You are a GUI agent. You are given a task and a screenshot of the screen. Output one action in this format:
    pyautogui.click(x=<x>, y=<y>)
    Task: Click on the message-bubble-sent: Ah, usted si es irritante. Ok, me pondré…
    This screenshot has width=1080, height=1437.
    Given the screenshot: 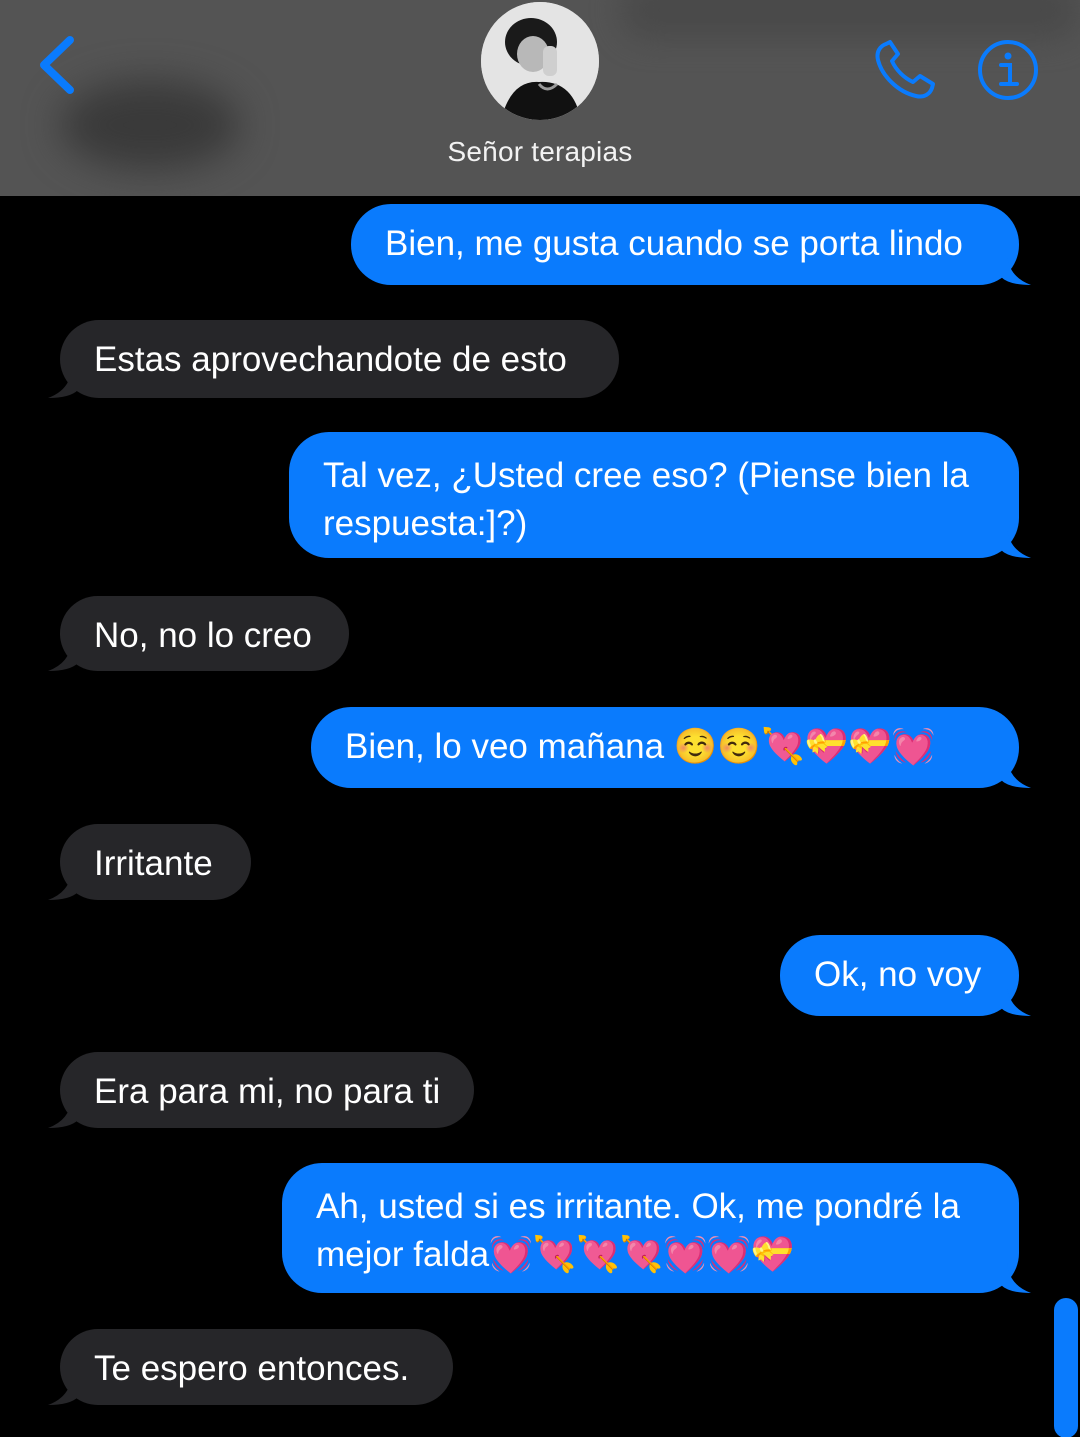 What is the action you would take?
    pyautogui.click(x=656, y=1228)
    